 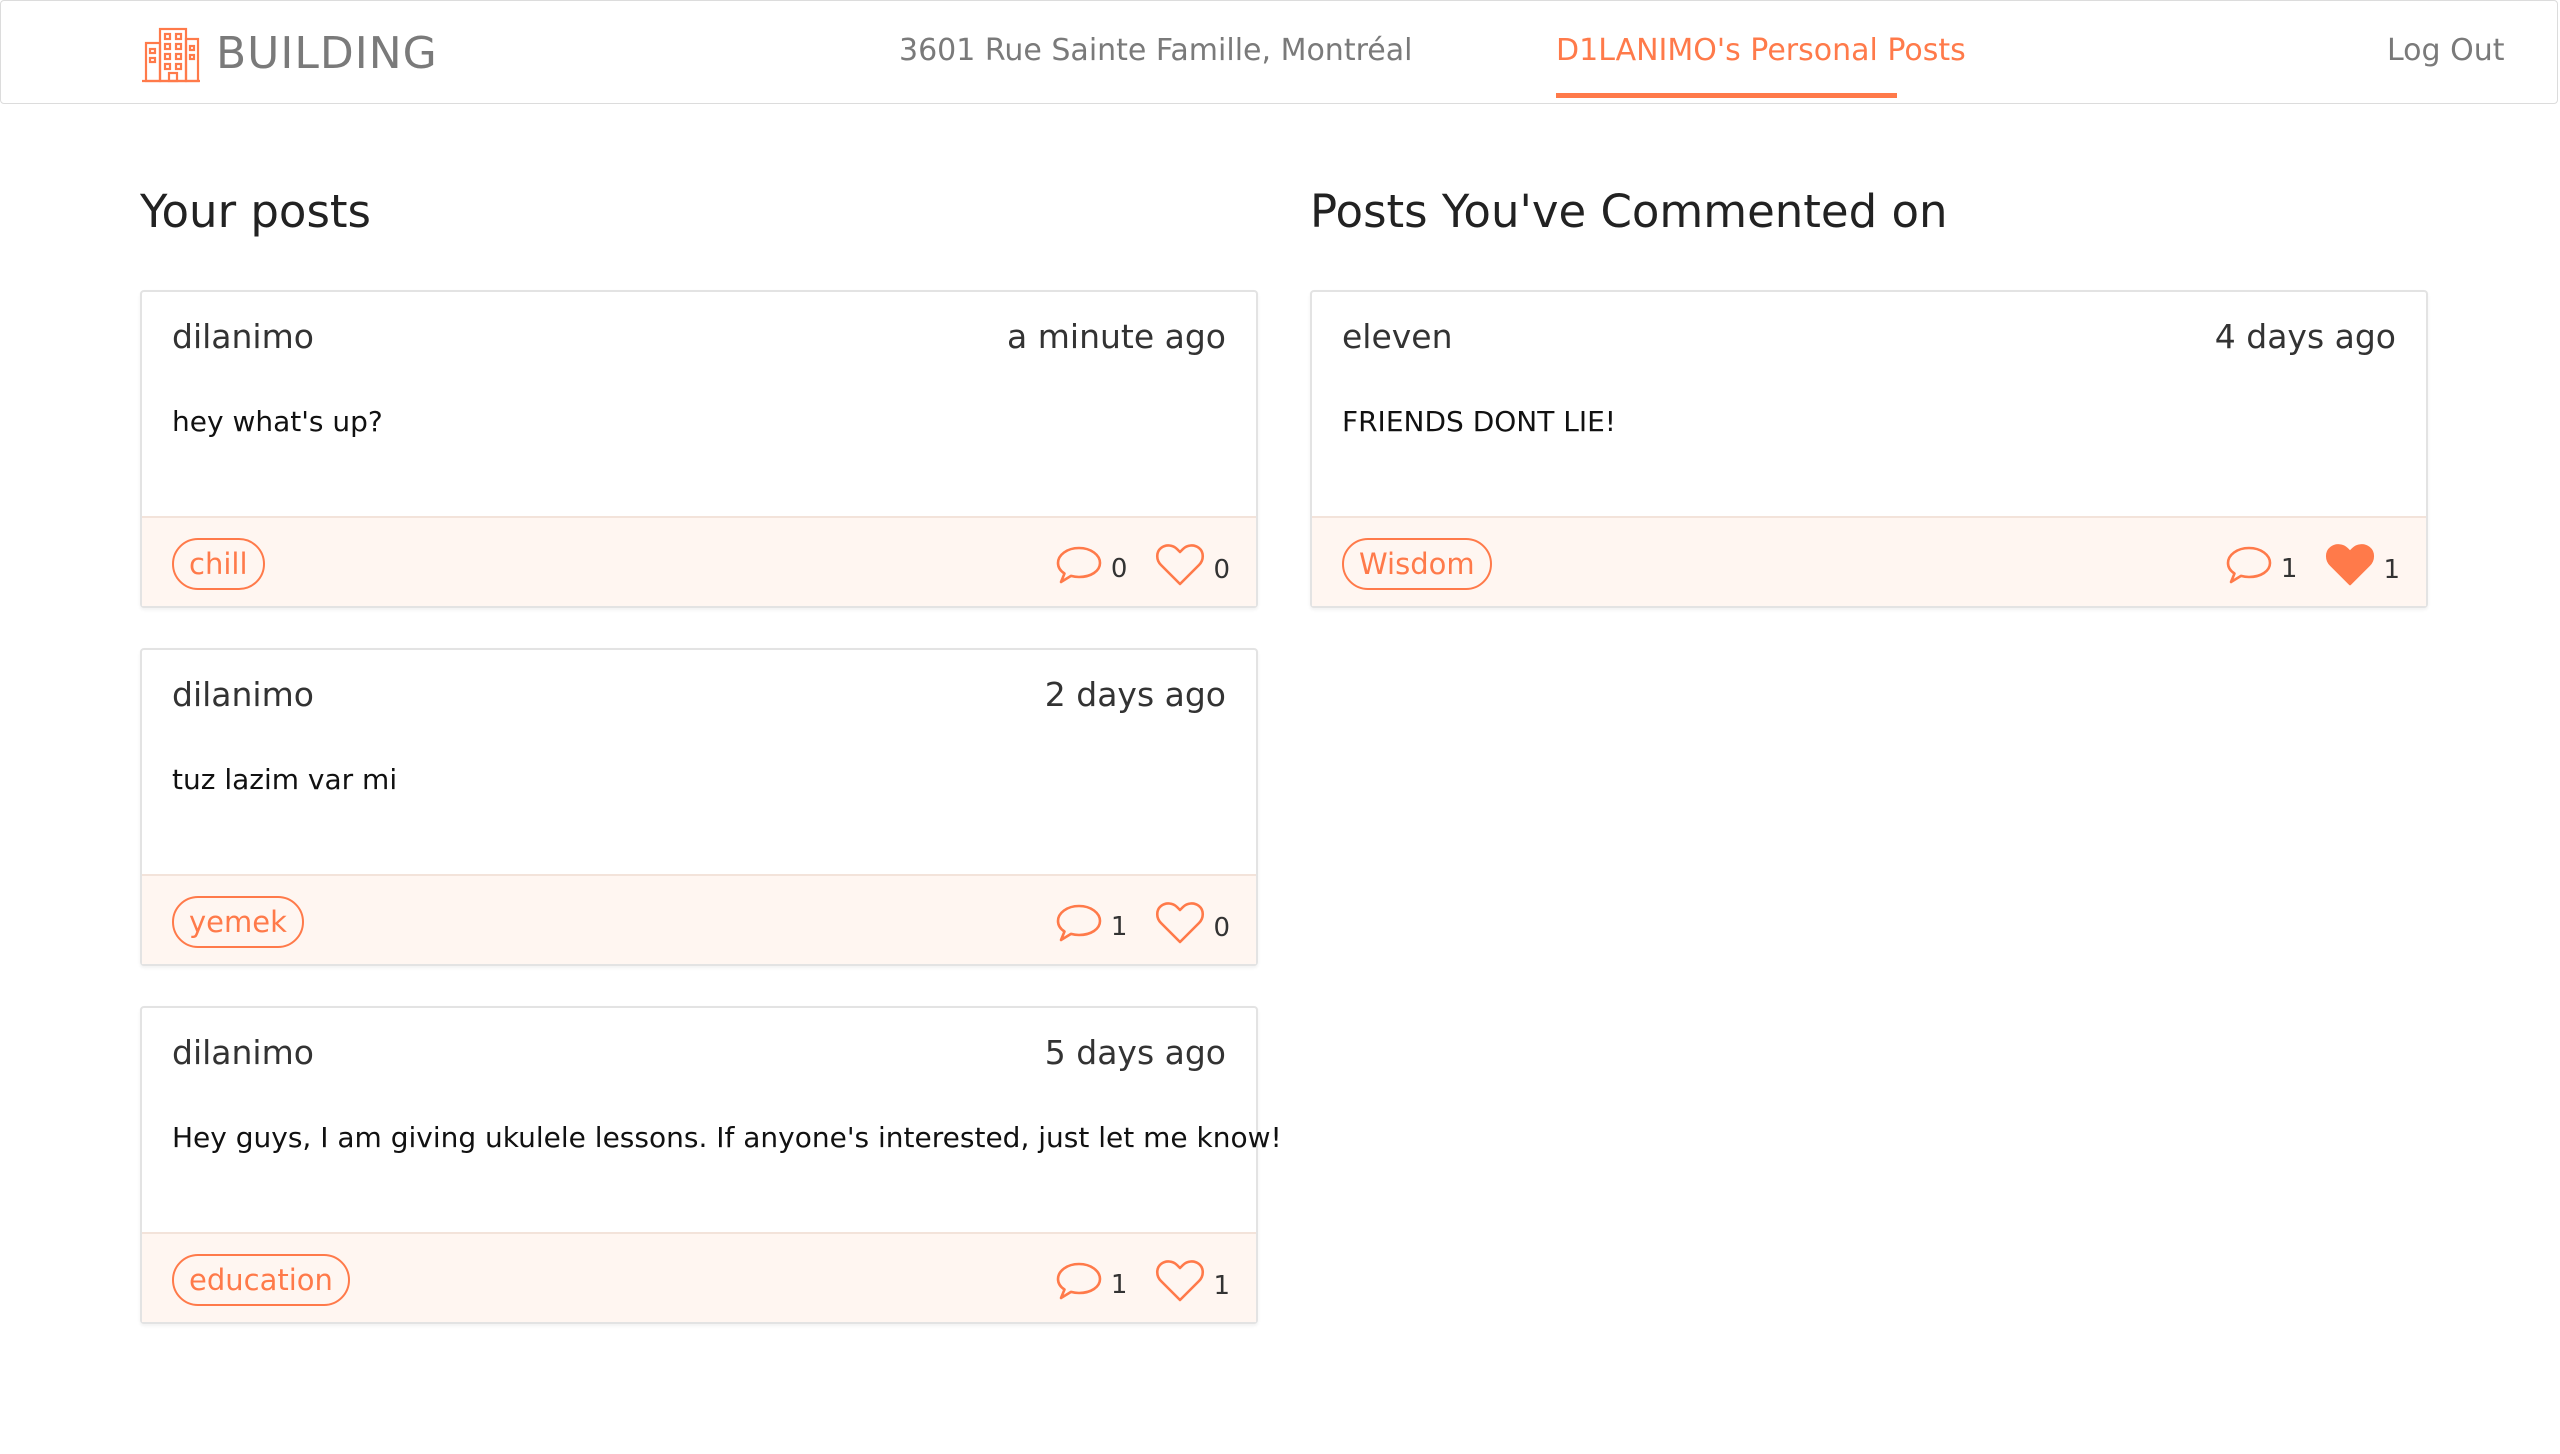 What do you see at coordinates (699, 1277) in the screenshot?
I see `post-footer: education 1 1` at bounding box center [699, 1277].